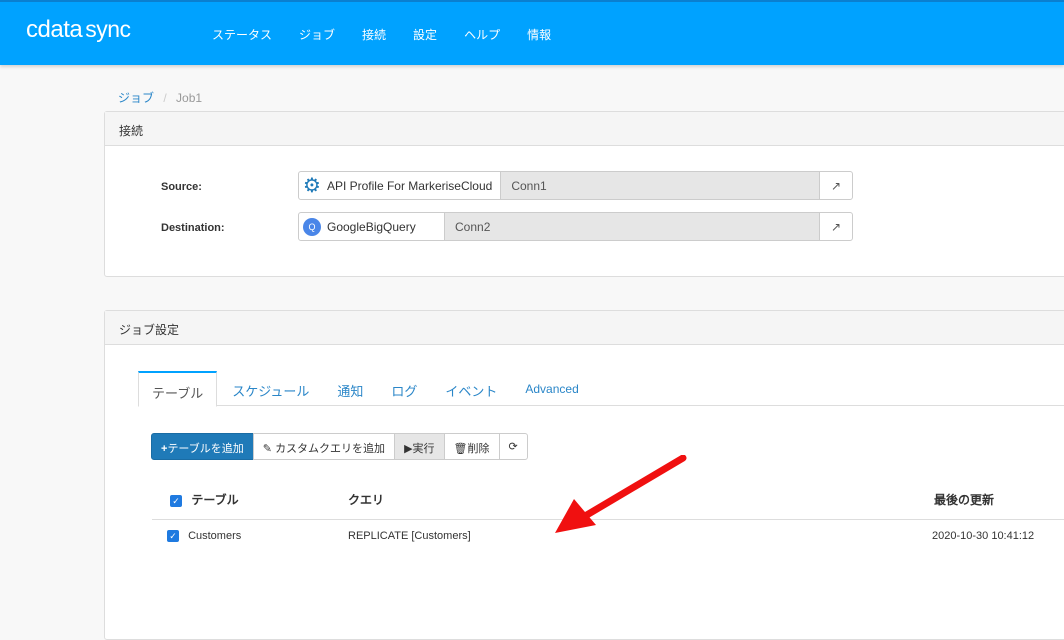 The width and height of the screenshot is (1064, 640). Describe the element at coordinates (621, 494) in the screenshot. I see `red-arrow-annotation` at that location.